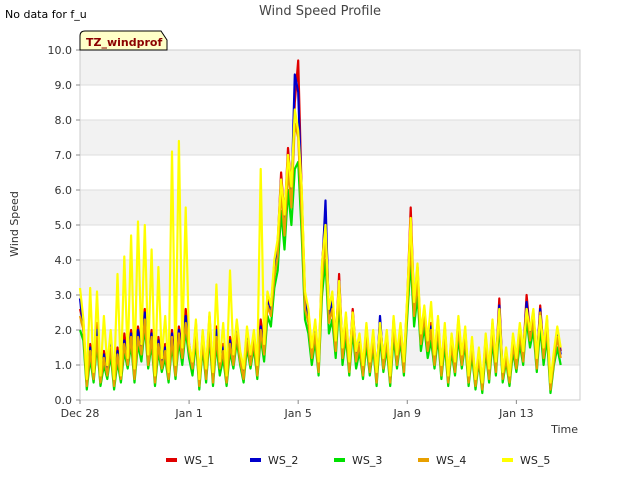 The width and height of the screenshot is (640, 480). I want to click on y-tick-label: 5.0, so click(64, 225).